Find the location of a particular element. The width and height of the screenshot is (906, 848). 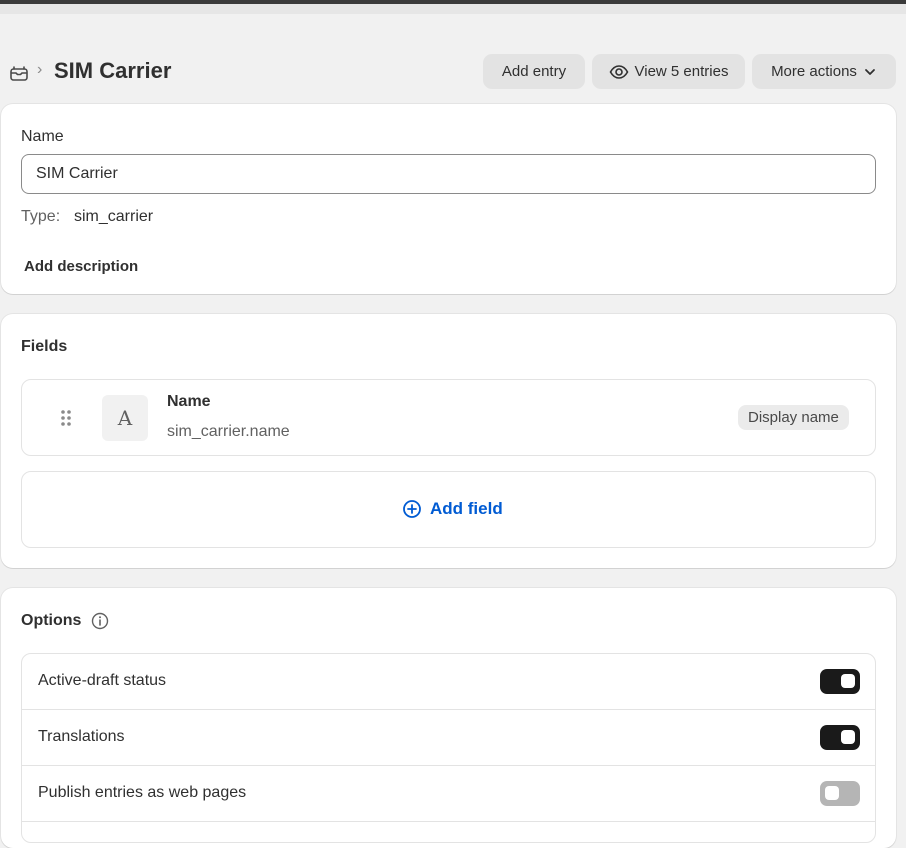

add-entry-button: Add entry is located at coordinates (534, 71).